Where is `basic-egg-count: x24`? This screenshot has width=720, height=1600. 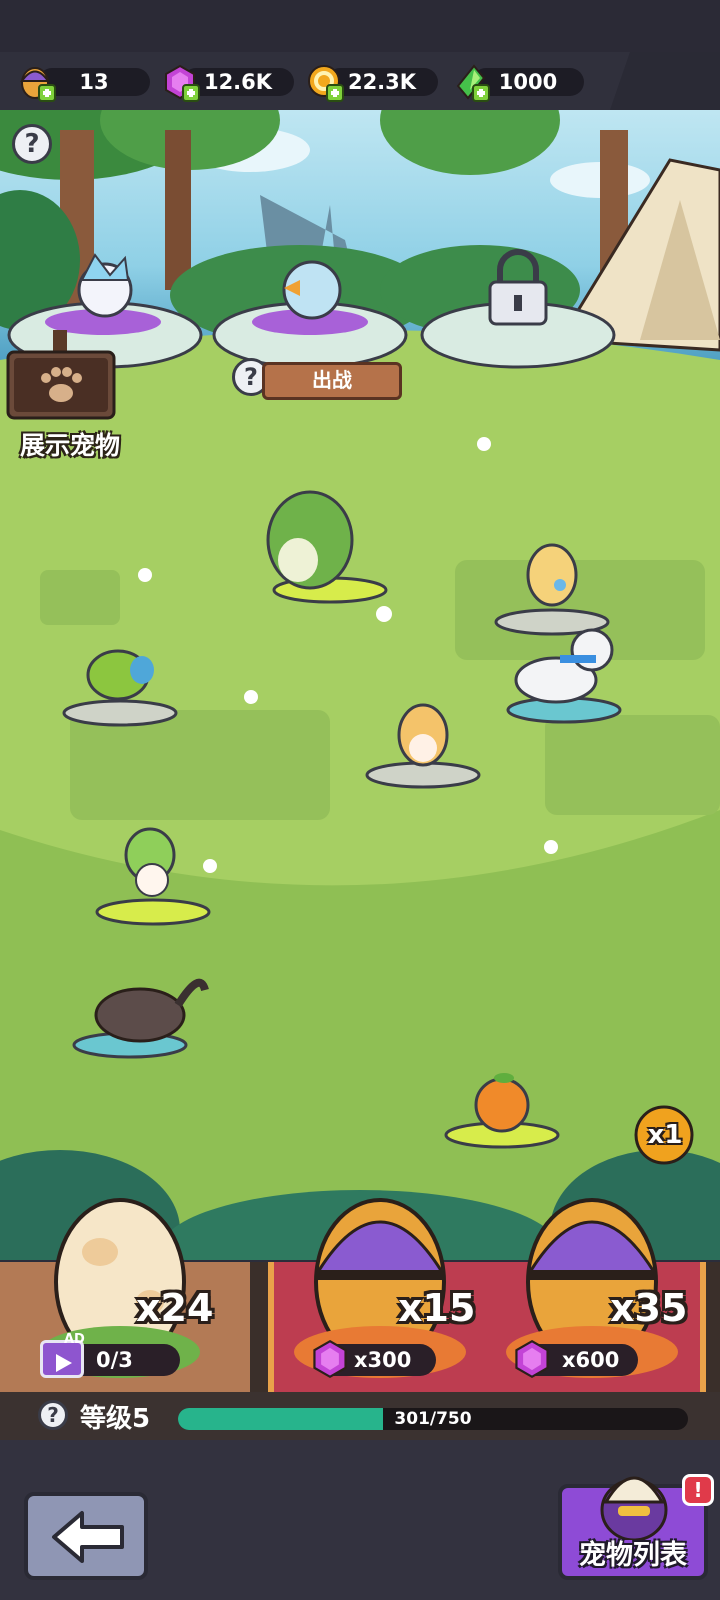
basic-egg-count: x24 is located at coordinates (175, 1308).